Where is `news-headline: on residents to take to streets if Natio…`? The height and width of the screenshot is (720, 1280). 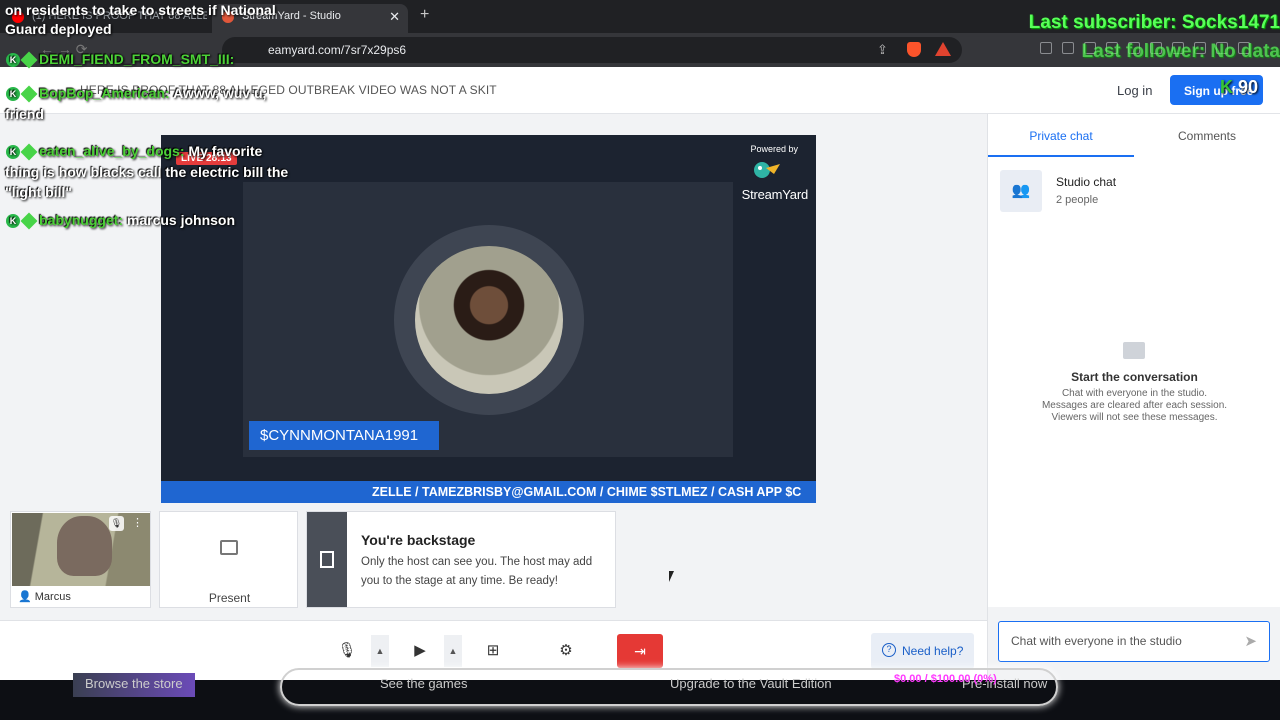 news-headline: on residents to take to streets if Natio… is located at coordinates (140, 19).